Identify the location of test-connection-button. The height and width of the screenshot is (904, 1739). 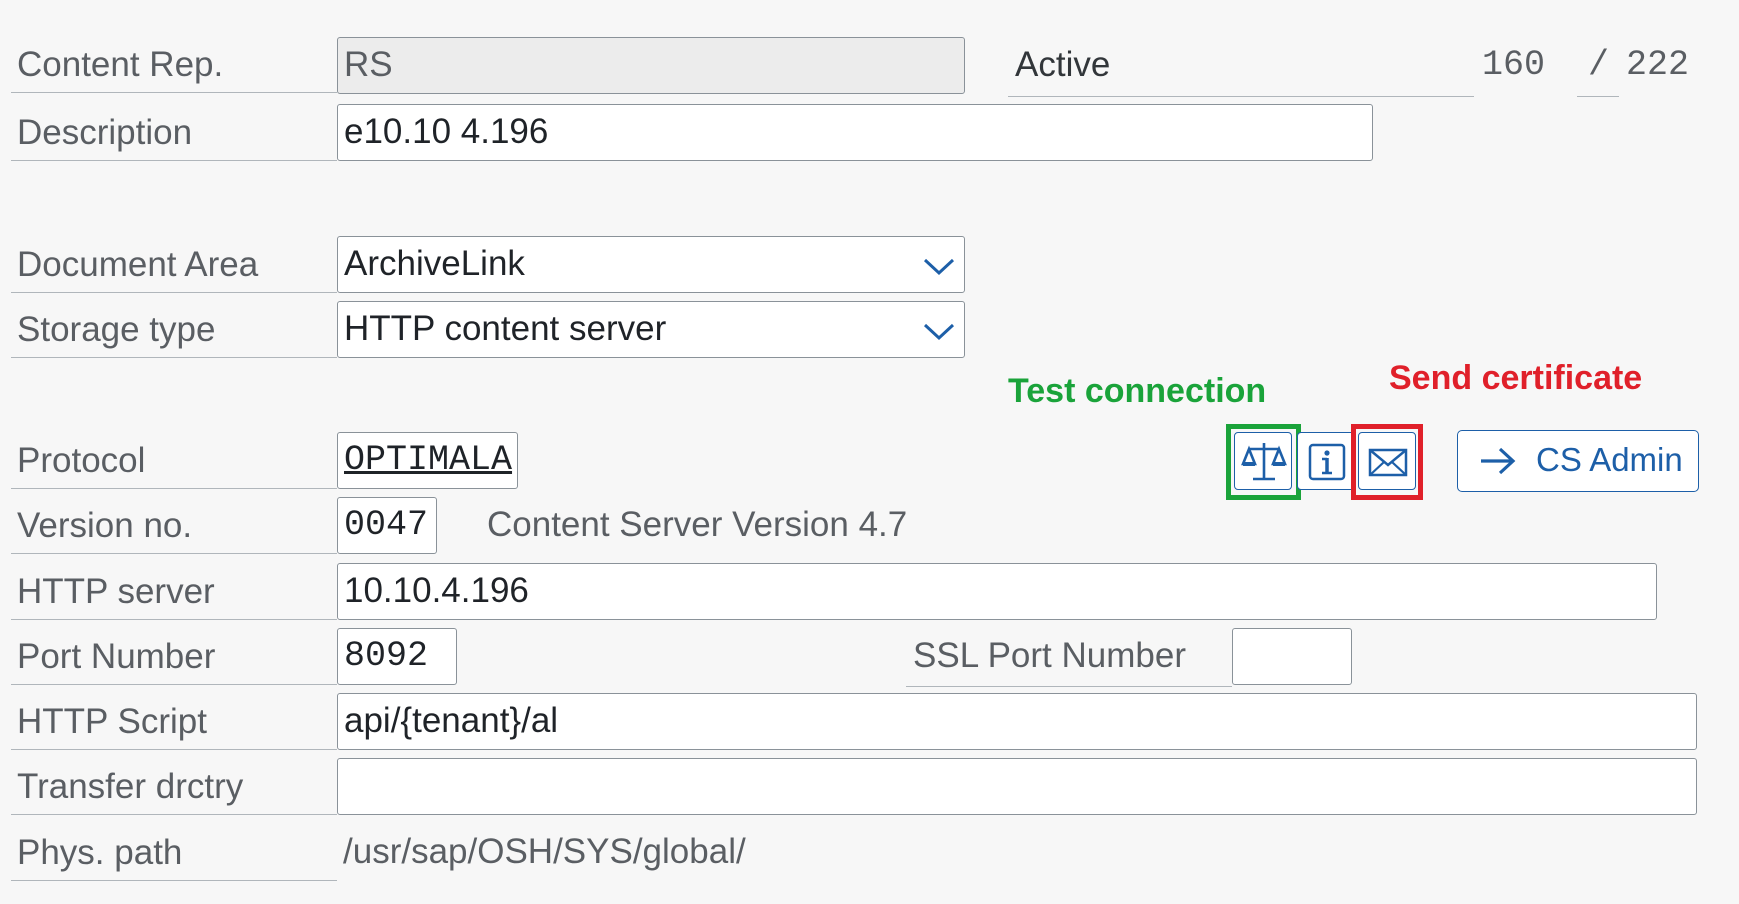
(1263, 461).